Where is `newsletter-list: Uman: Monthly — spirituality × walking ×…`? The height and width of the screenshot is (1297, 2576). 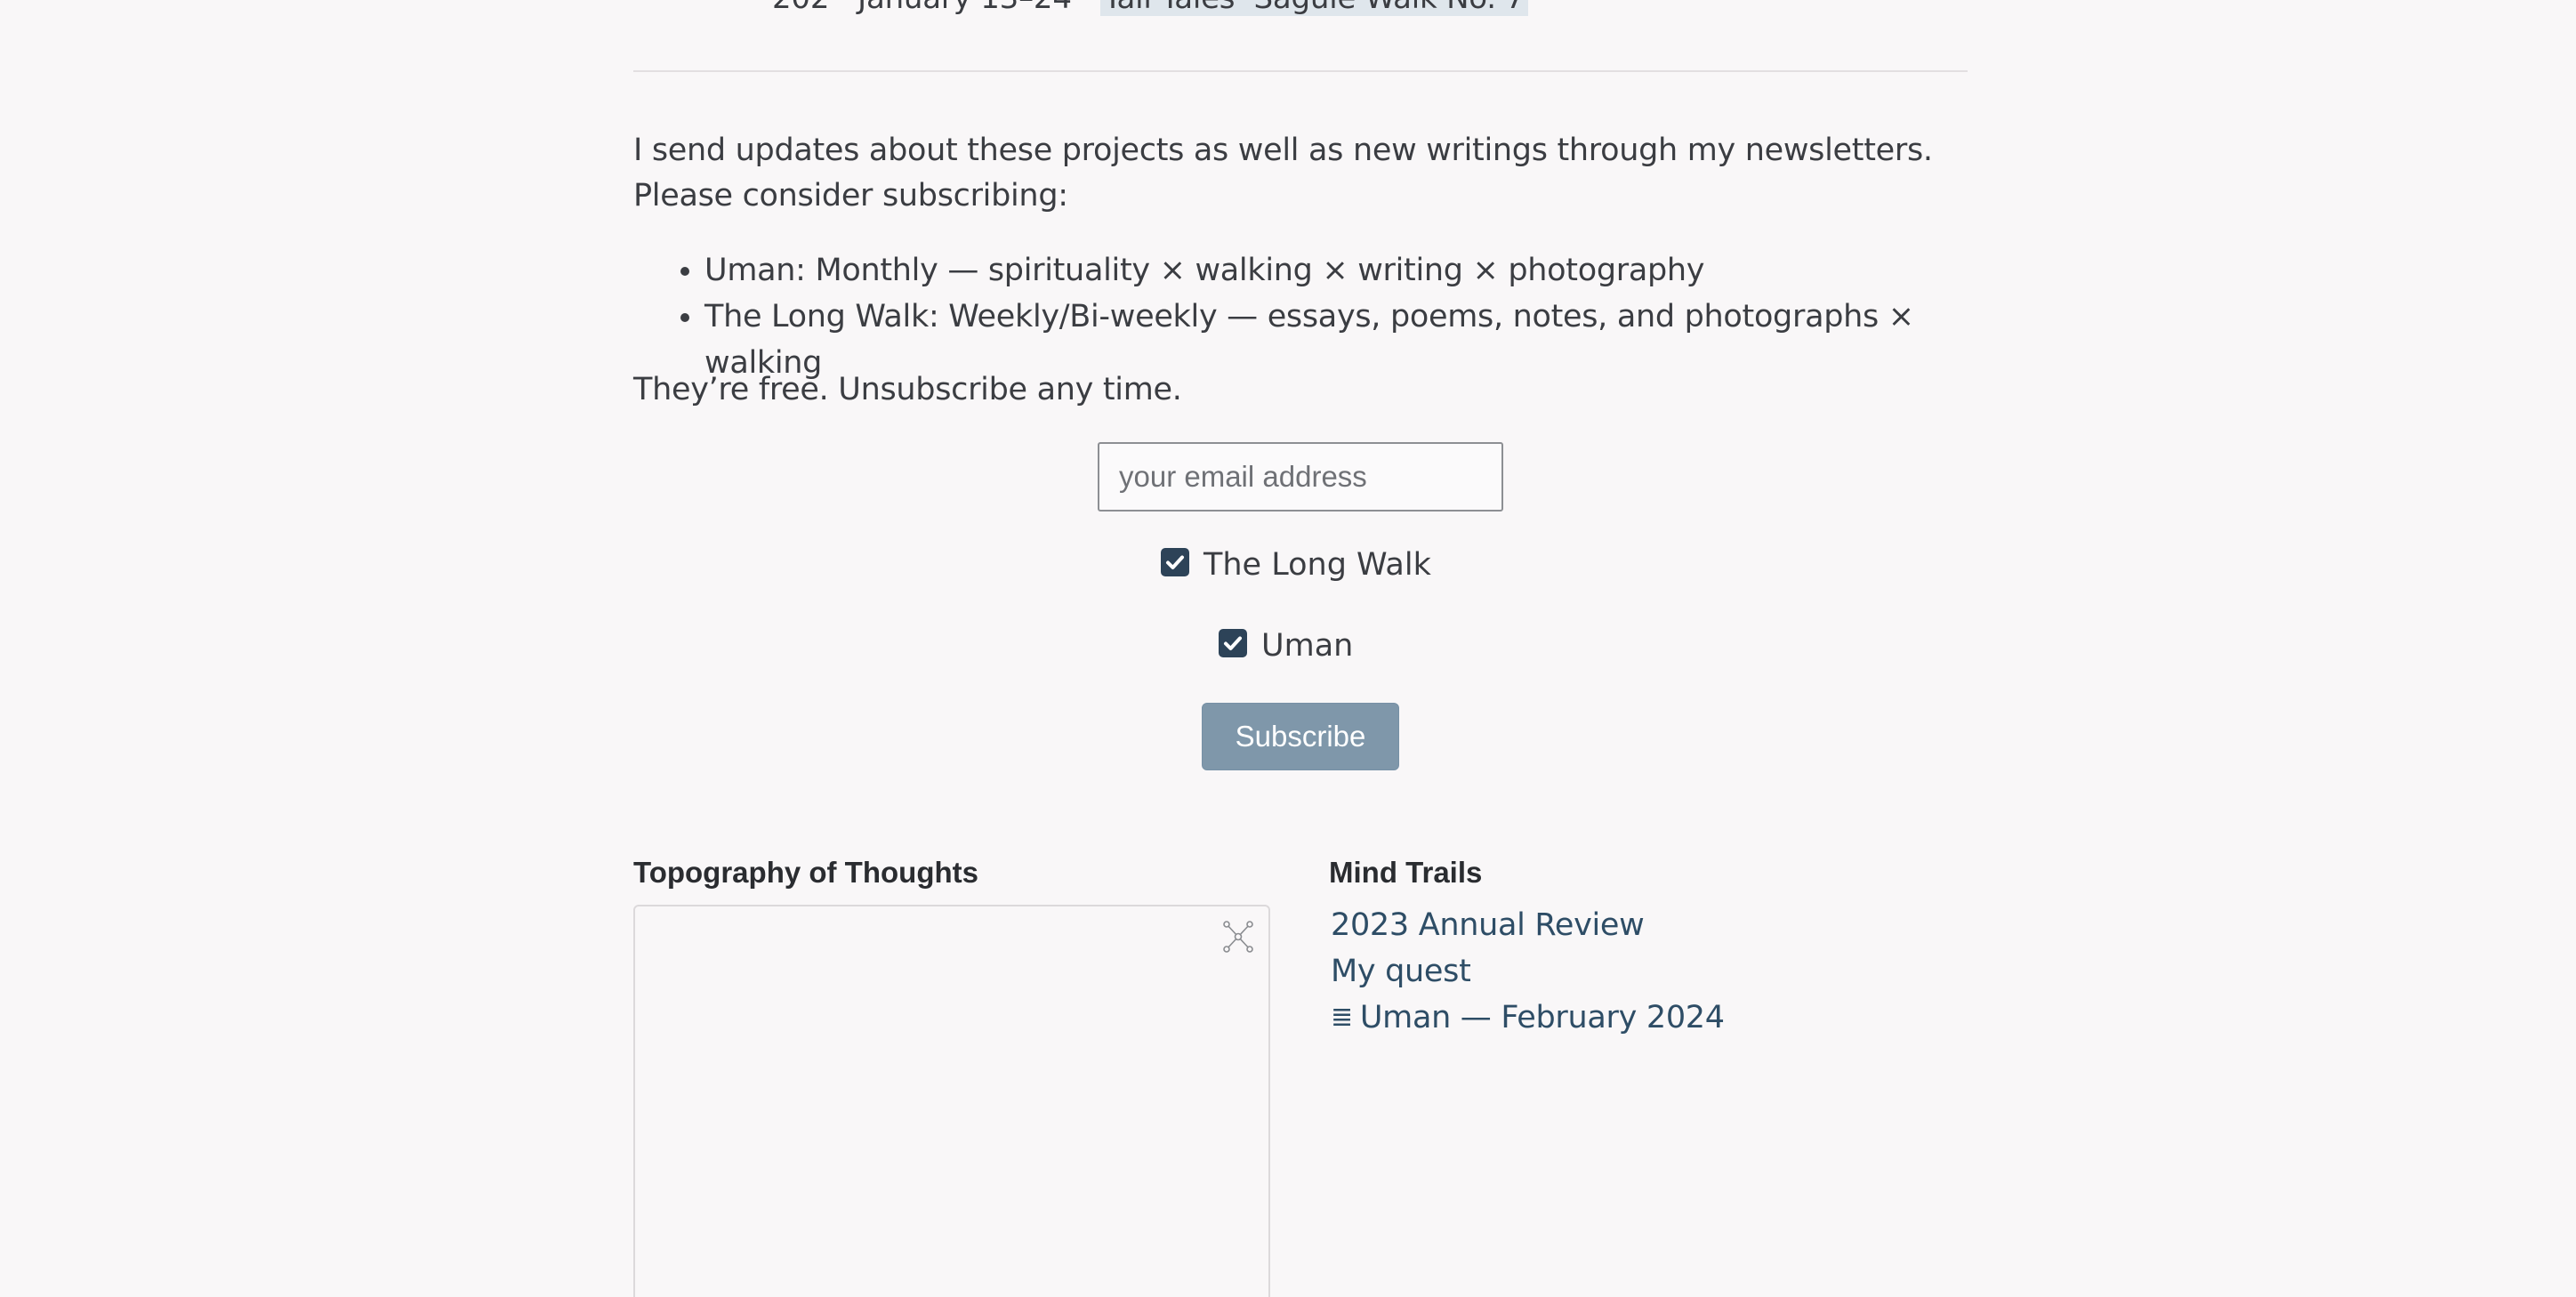 newsletter-list: Uman: Monthly — spirituality × walking ×… is located at coordinates (1336, 316).